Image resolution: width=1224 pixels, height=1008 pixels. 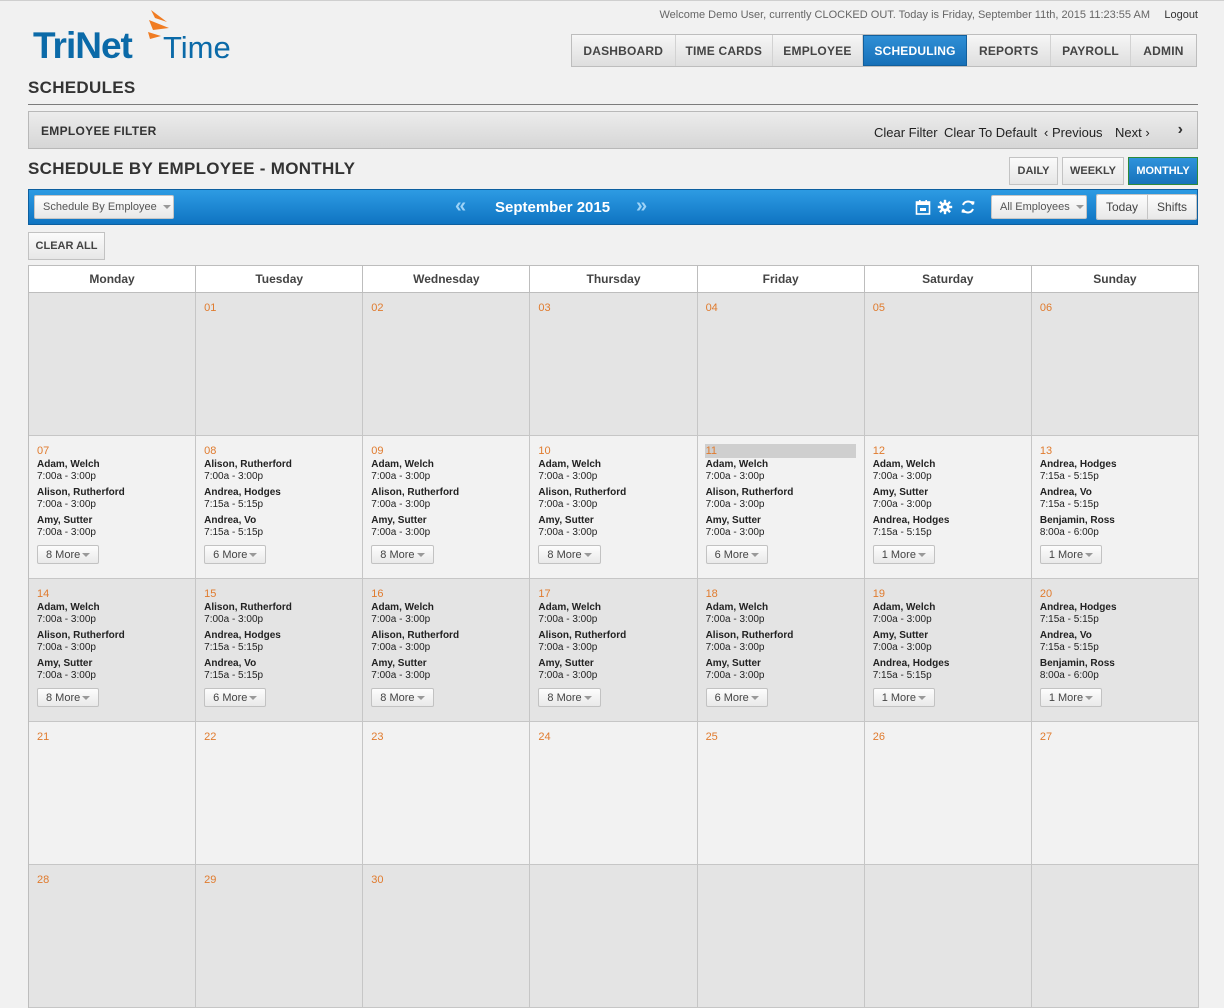 What do you see at coordinates (1115, 364) in the screenshot?
I see `calendar-day-cell: 06` at bounding box center [1115, 364].